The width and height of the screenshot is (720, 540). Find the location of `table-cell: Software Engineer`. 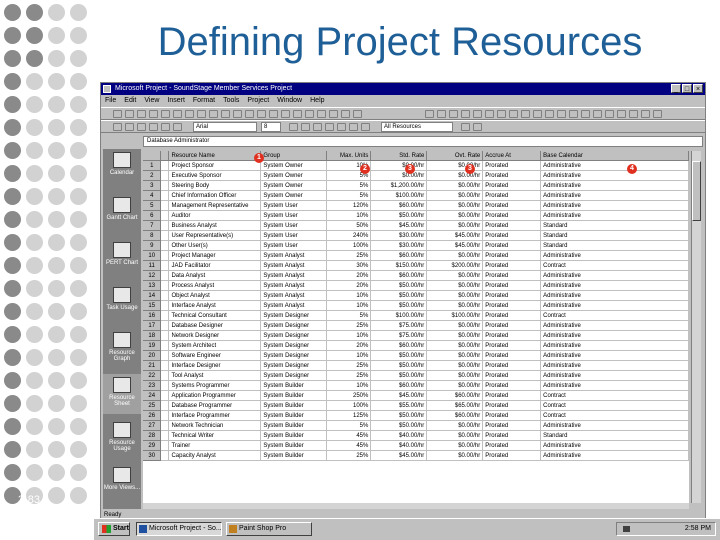

table-cell: Software Engineer is located at coordinates (215, 355).